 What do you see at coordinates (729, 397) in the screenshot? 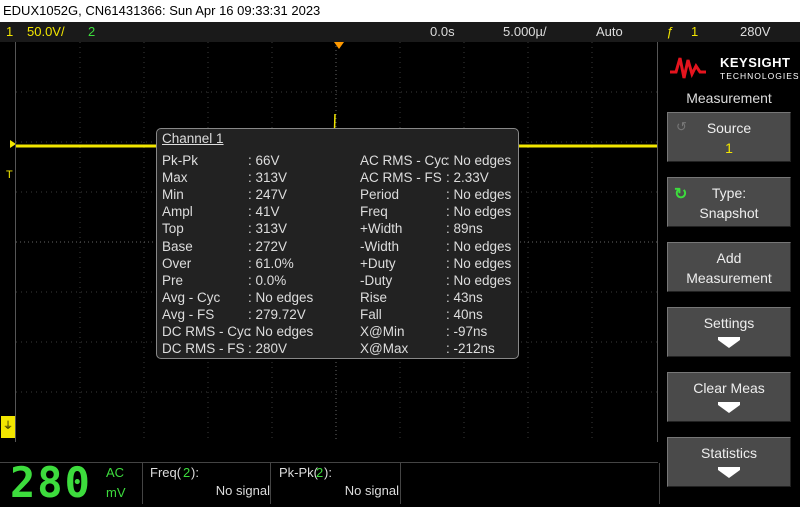
I see `clear-meas-softkey: Clear Meas` at bounding box center [729, 397].